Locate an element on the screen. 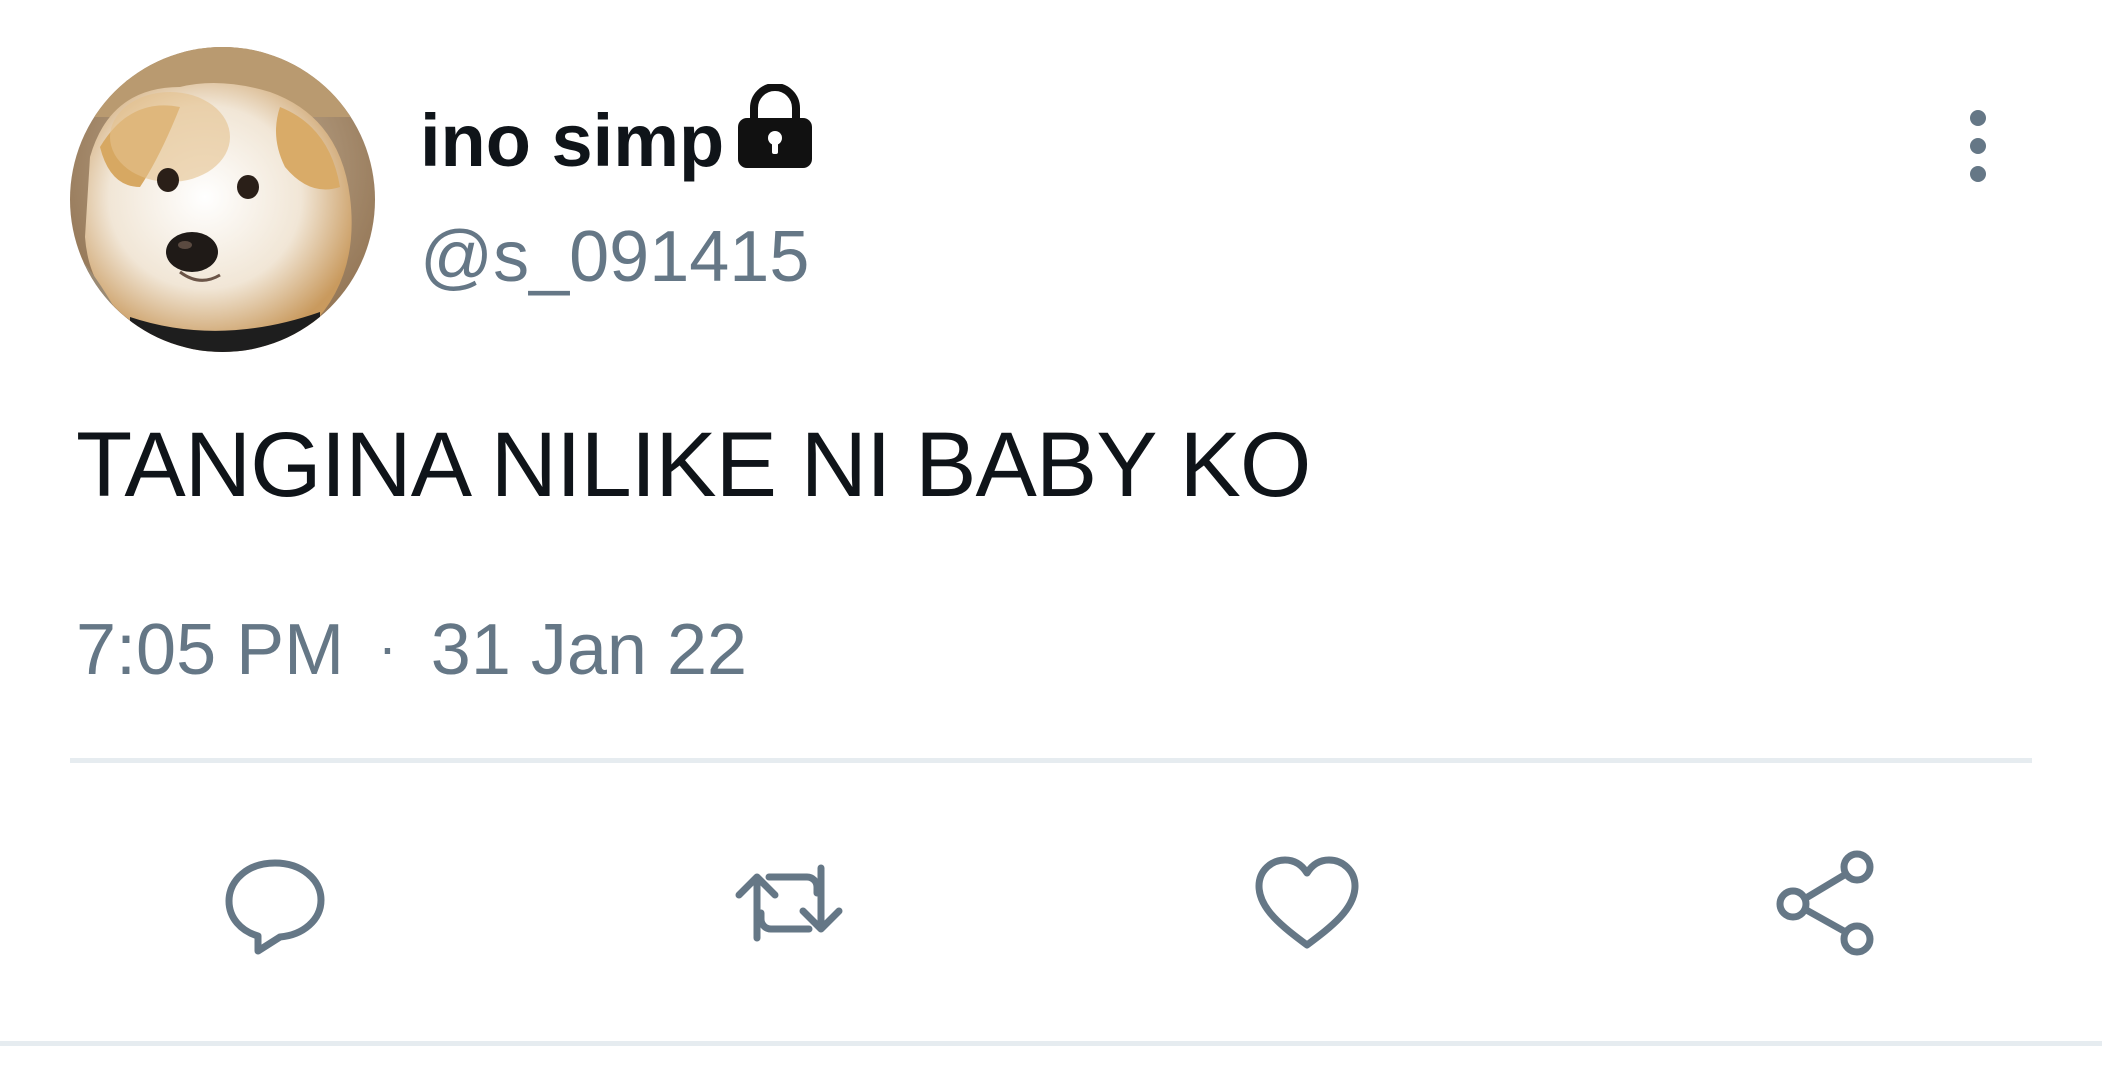 This screenshot has width=2102, height=1080. heart-icon is located at coordinates (1307, 902).